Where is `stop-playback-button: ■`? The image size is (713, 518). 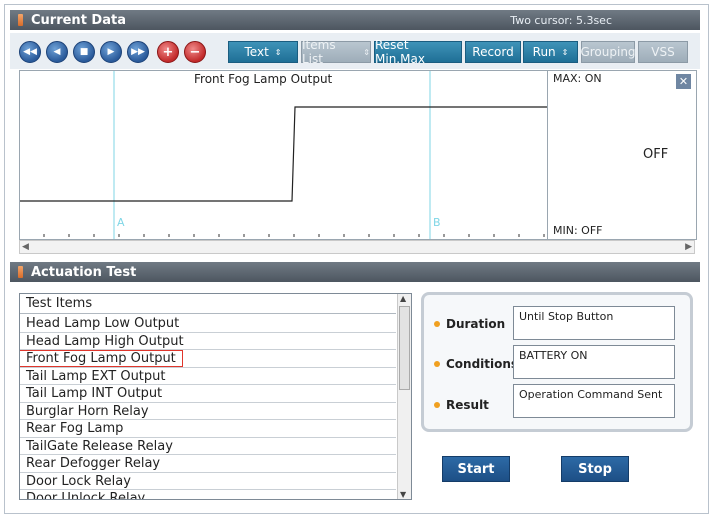
stop-playback-button: ■ is located at coordinates (84, 52).